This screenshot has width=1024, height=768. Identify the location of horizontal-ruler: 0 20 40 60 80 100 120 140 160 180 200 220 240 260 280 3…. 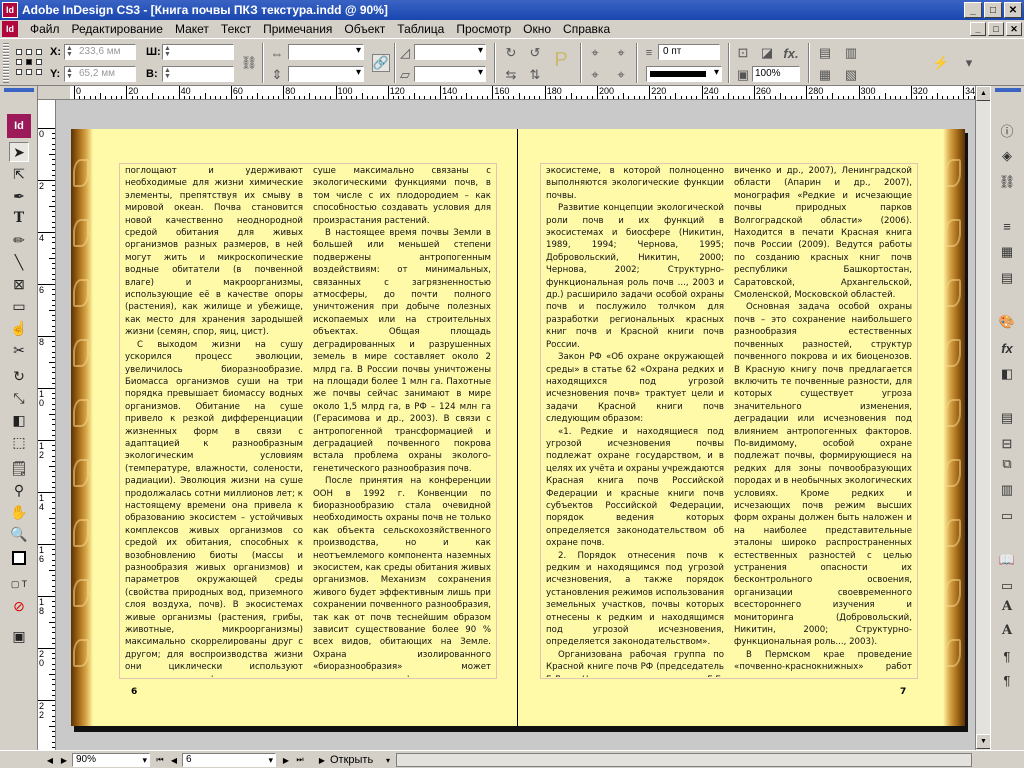
(522, 93).